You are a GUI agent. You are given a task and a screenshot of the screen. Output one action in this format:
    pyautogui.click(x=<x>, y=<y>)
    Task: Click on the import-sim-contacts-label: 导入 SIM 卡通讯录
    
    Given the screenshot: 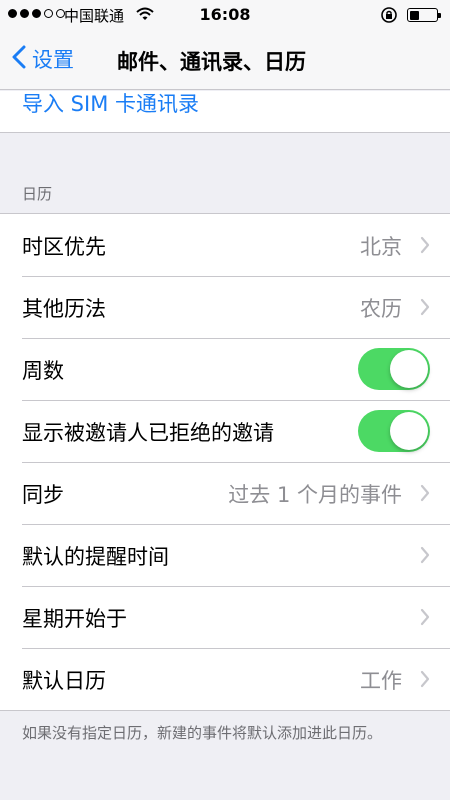 What is the action you would take?
    pyautogui.click(x=110, y=104)
    